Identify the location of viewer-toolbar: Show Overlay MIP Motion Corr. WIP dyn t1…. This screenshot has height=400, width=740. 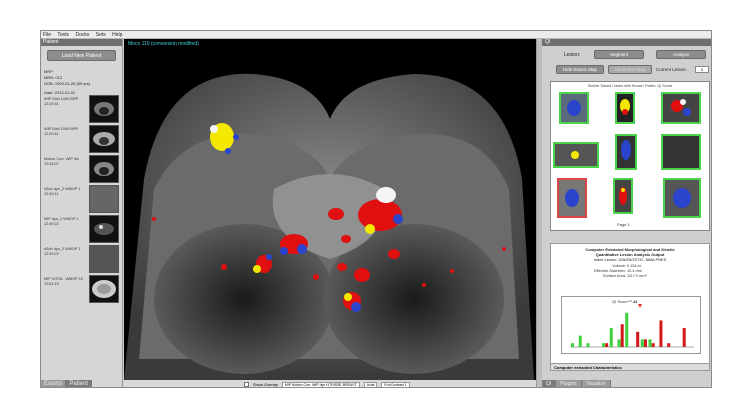
(330, 383).